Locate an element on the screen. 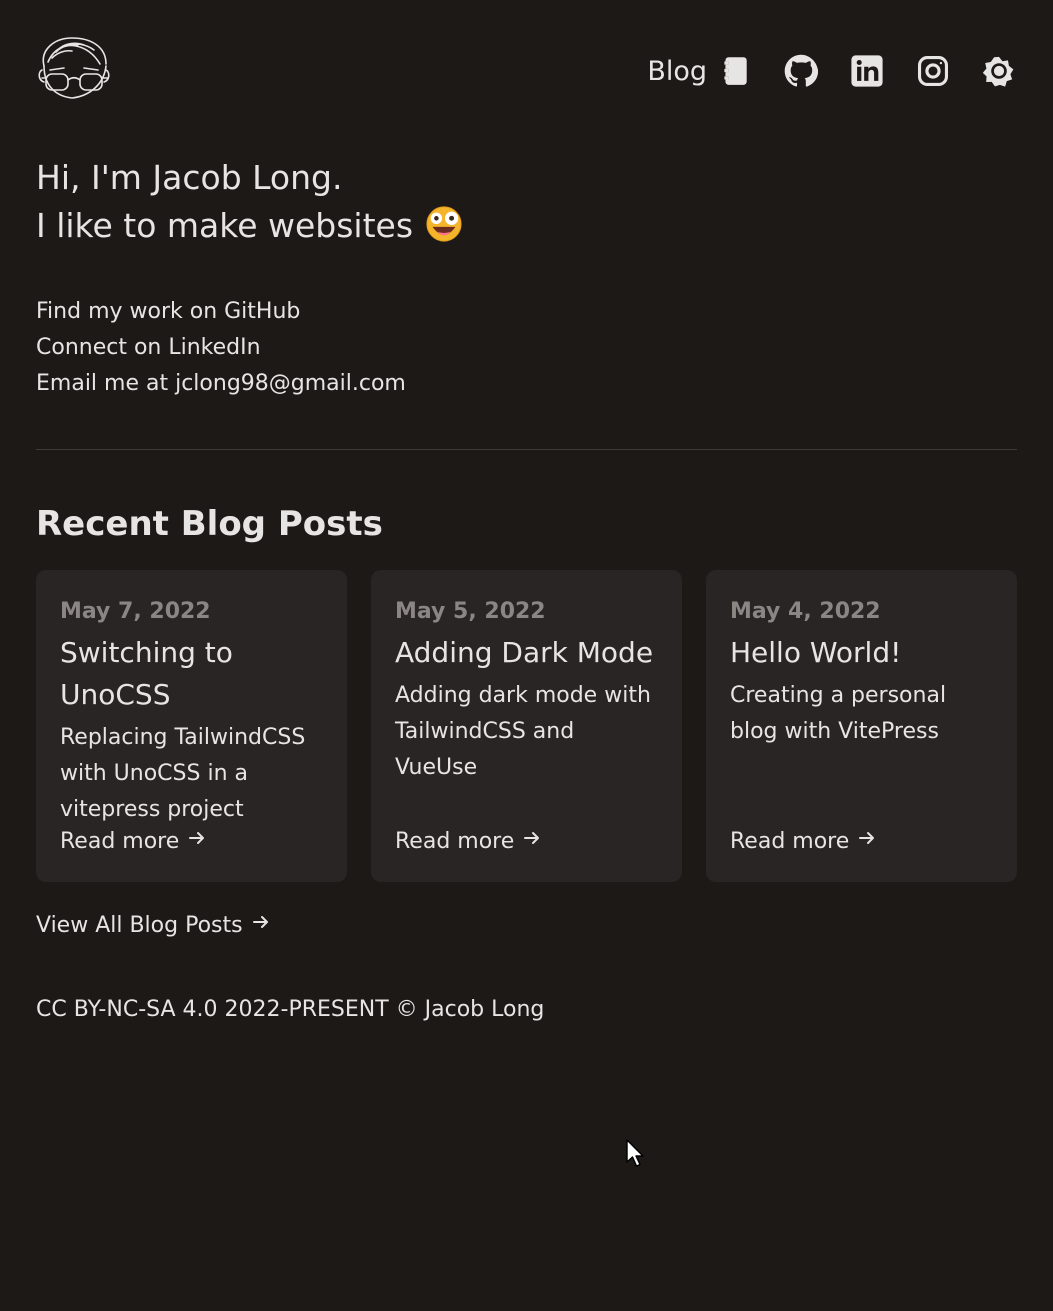 The image size is (1053, 1311). linkedin-link: Connect on LinkedIn is located at coordinates (148, 347).